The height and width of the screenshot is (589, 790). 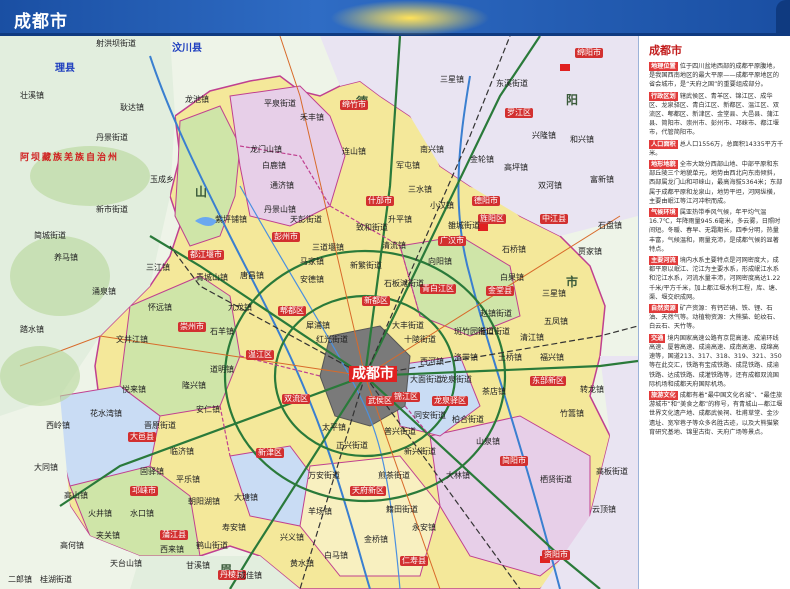 I want to click on town-label: 龙泉街道, so click(x=456, y=379).